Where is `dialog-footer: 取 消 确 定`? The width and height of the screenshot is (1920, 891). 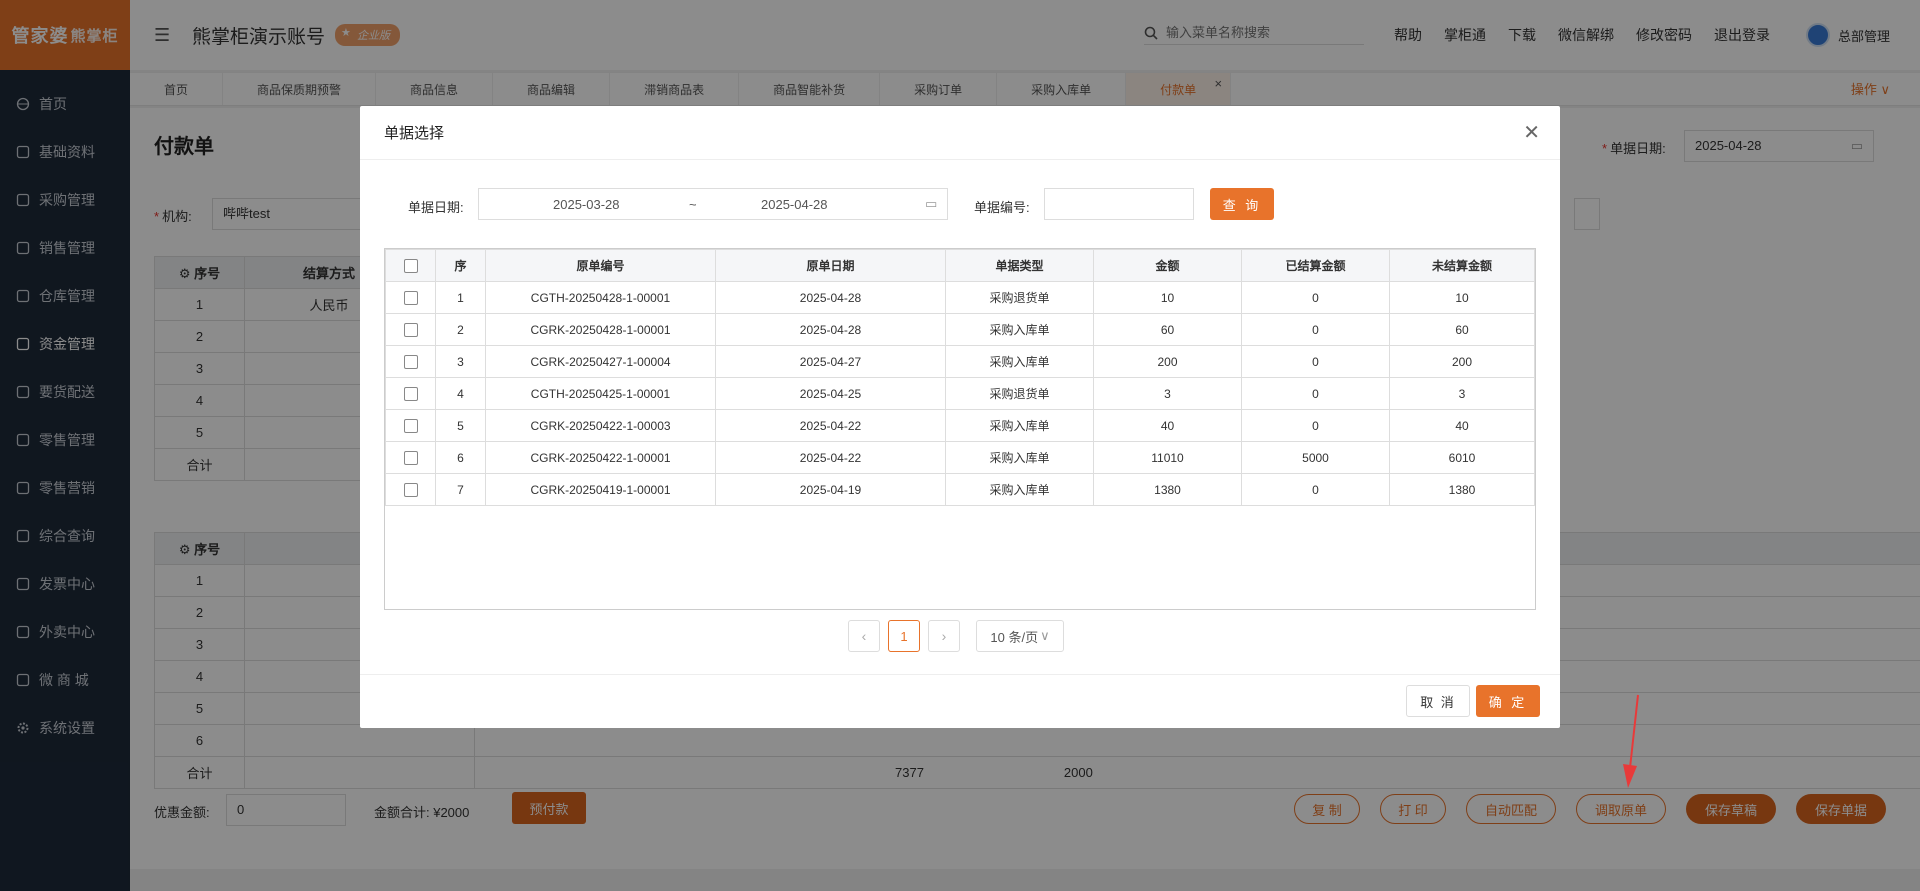
dialog-footer: 取 消 确 定 is located at coordinates (960, 701).